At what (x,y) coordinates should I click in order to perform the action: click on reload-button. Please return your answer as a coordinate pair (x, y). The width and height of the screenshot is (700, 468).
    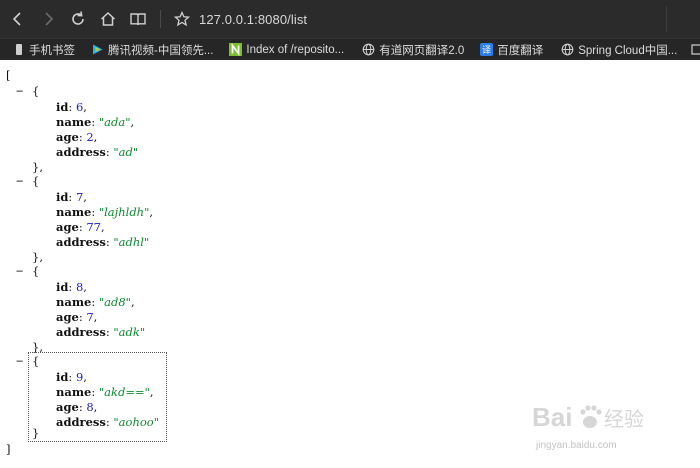
    Looking at the image, I should click on (78, 19).